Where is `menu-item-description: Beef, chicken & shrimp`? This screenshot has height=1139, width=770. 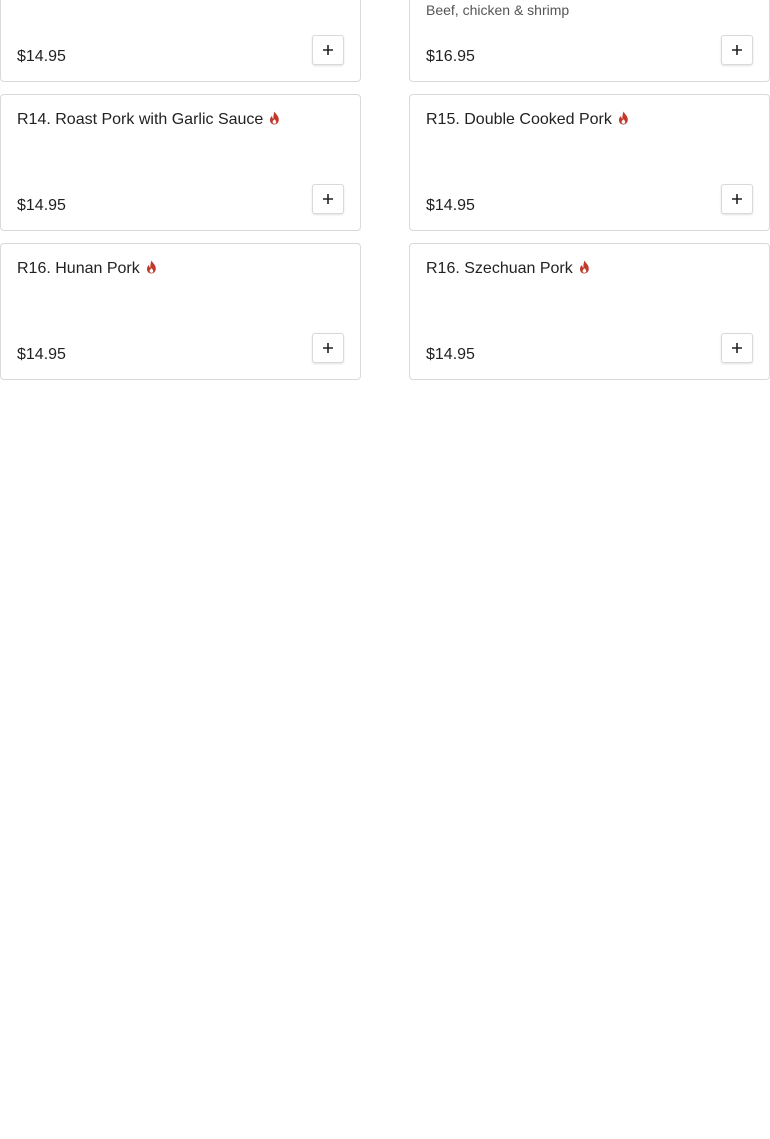 menu-item-description: Beef, chicken & shrimp is located at coordinates (498, 10).